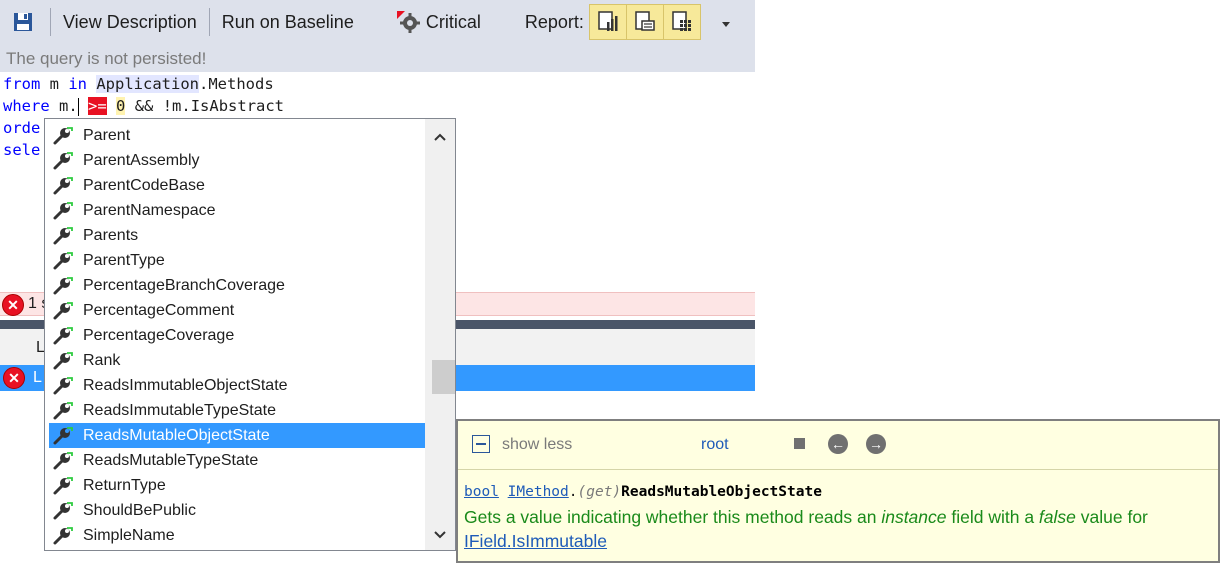  I want to click on save-button, so click(23, 22).